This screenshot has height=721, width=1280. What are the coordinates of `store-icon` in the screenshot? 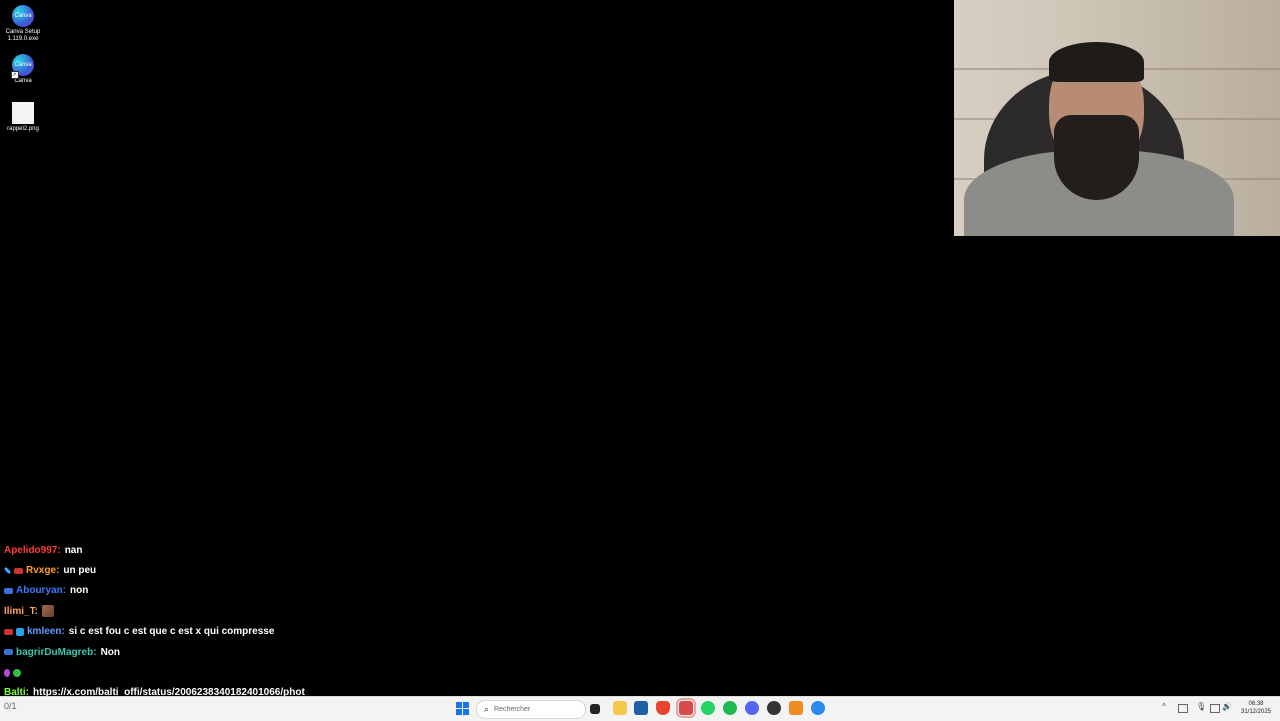 It's located at (641, 708).